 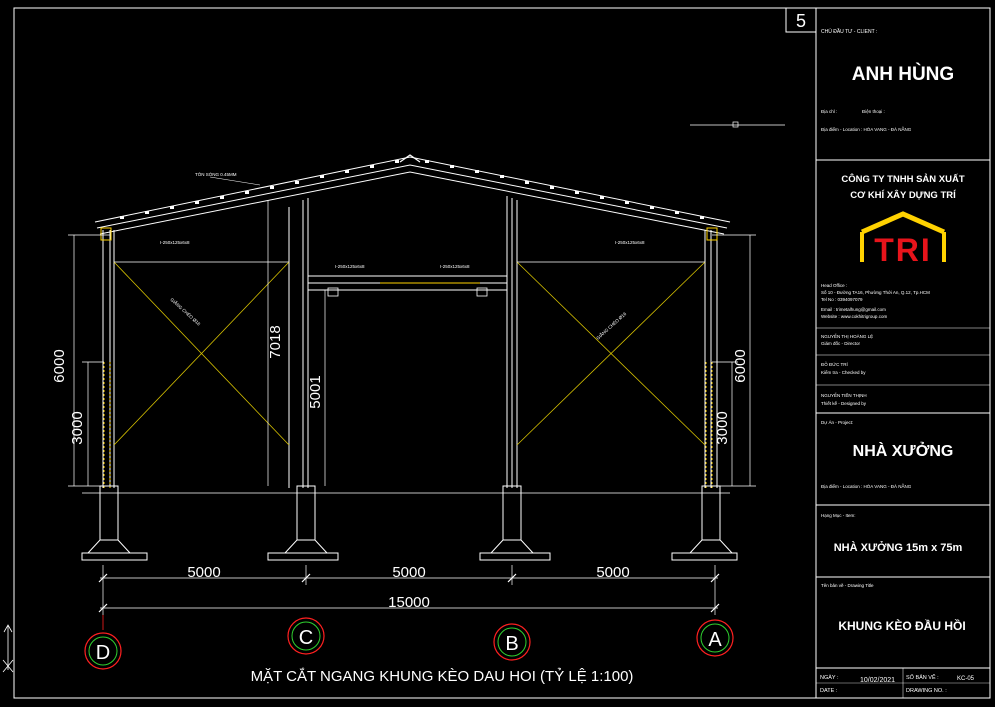 I want to click on brace-label-left: GIẰNG CHÉO Ø16, so click(x=186, y=311).